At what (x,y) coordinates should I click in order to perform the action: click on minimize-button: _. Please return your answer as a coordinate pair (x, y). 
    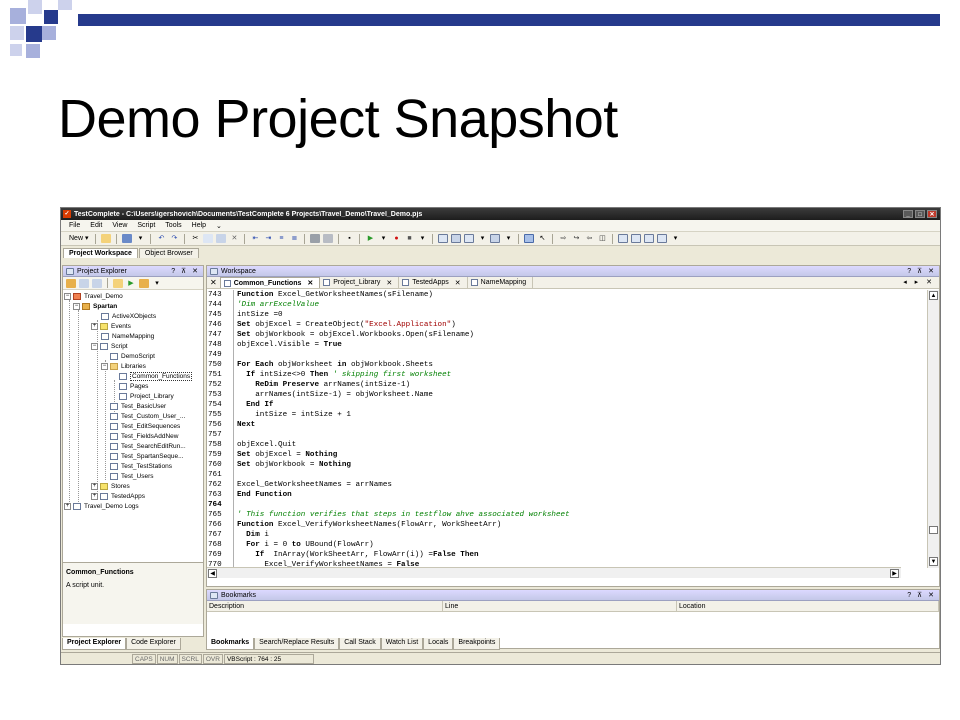
    Looking at the image, I should click on (908, 214).